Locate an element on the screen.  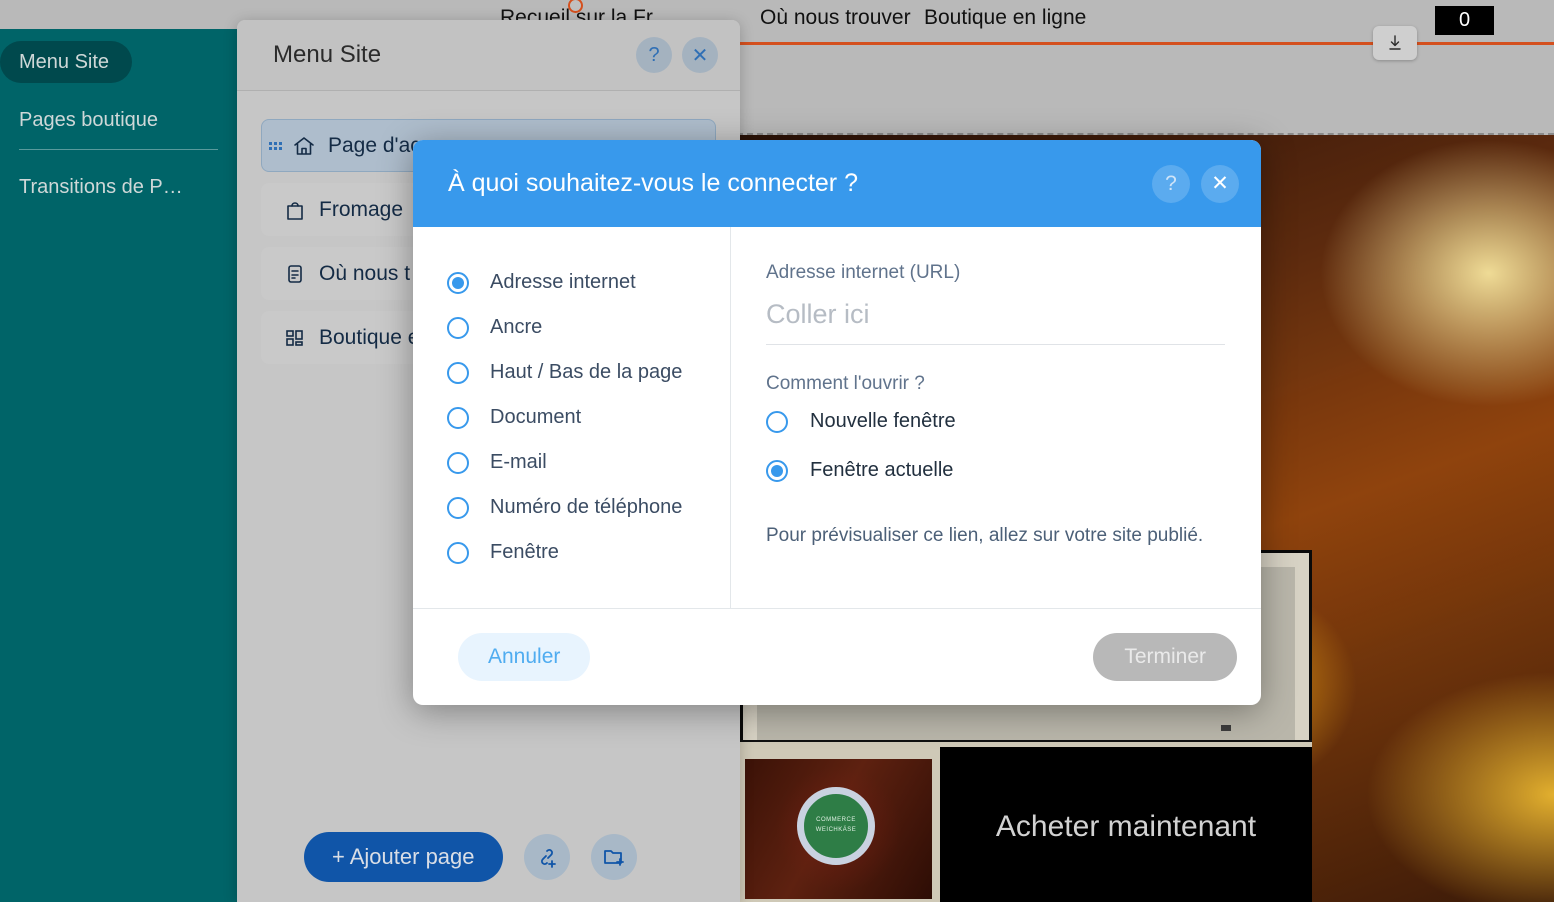
finish-button-label: Terminer is located at coordinates (1165, 656).